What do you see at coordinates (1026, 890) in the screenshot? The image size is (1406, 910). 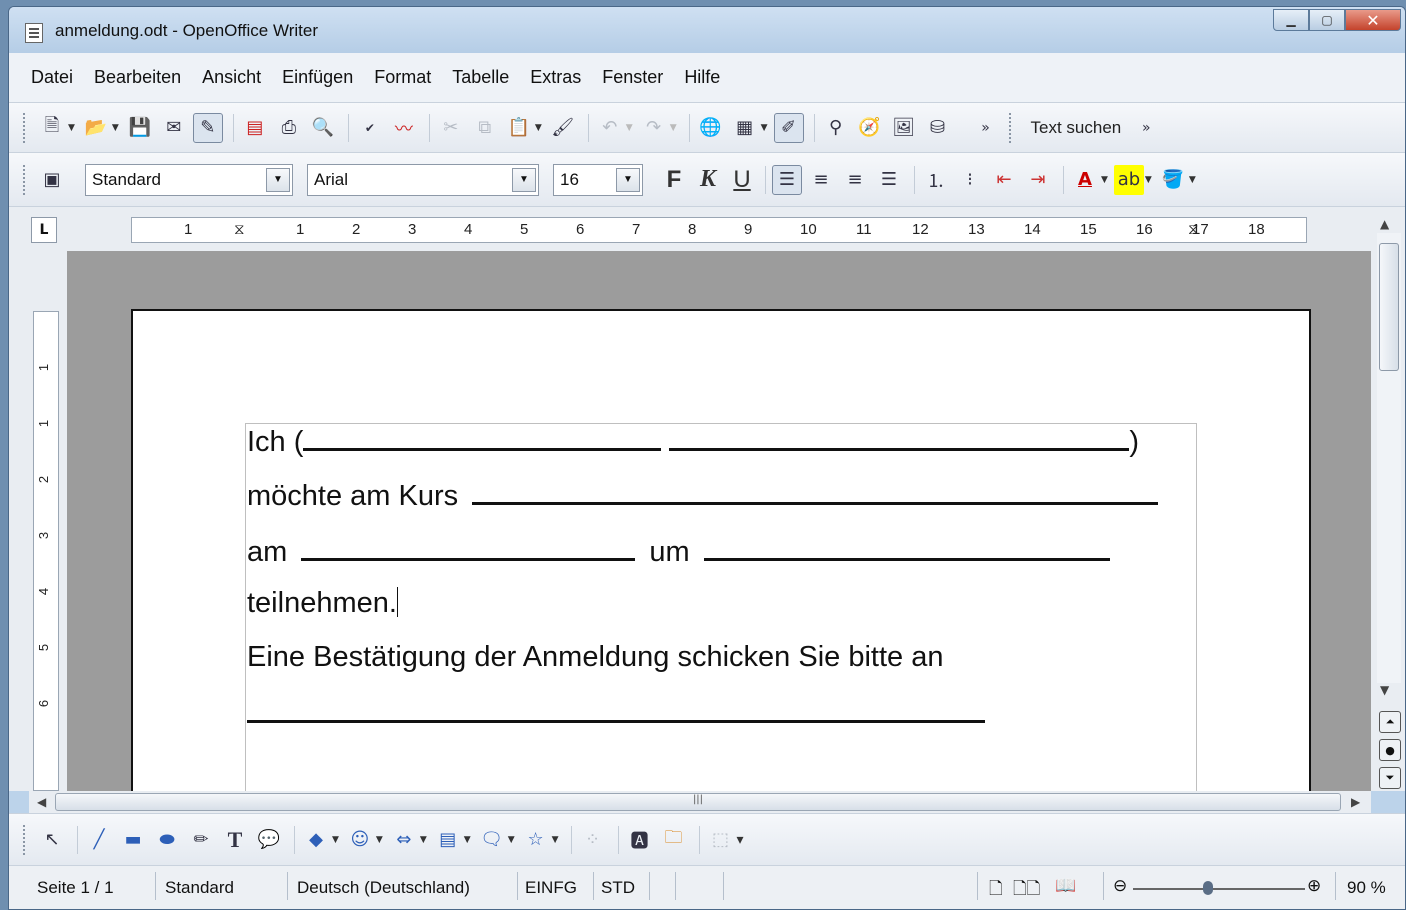 I see `multi-page-view-icon: 🗋🗋` at bounding box center [1026, 890].